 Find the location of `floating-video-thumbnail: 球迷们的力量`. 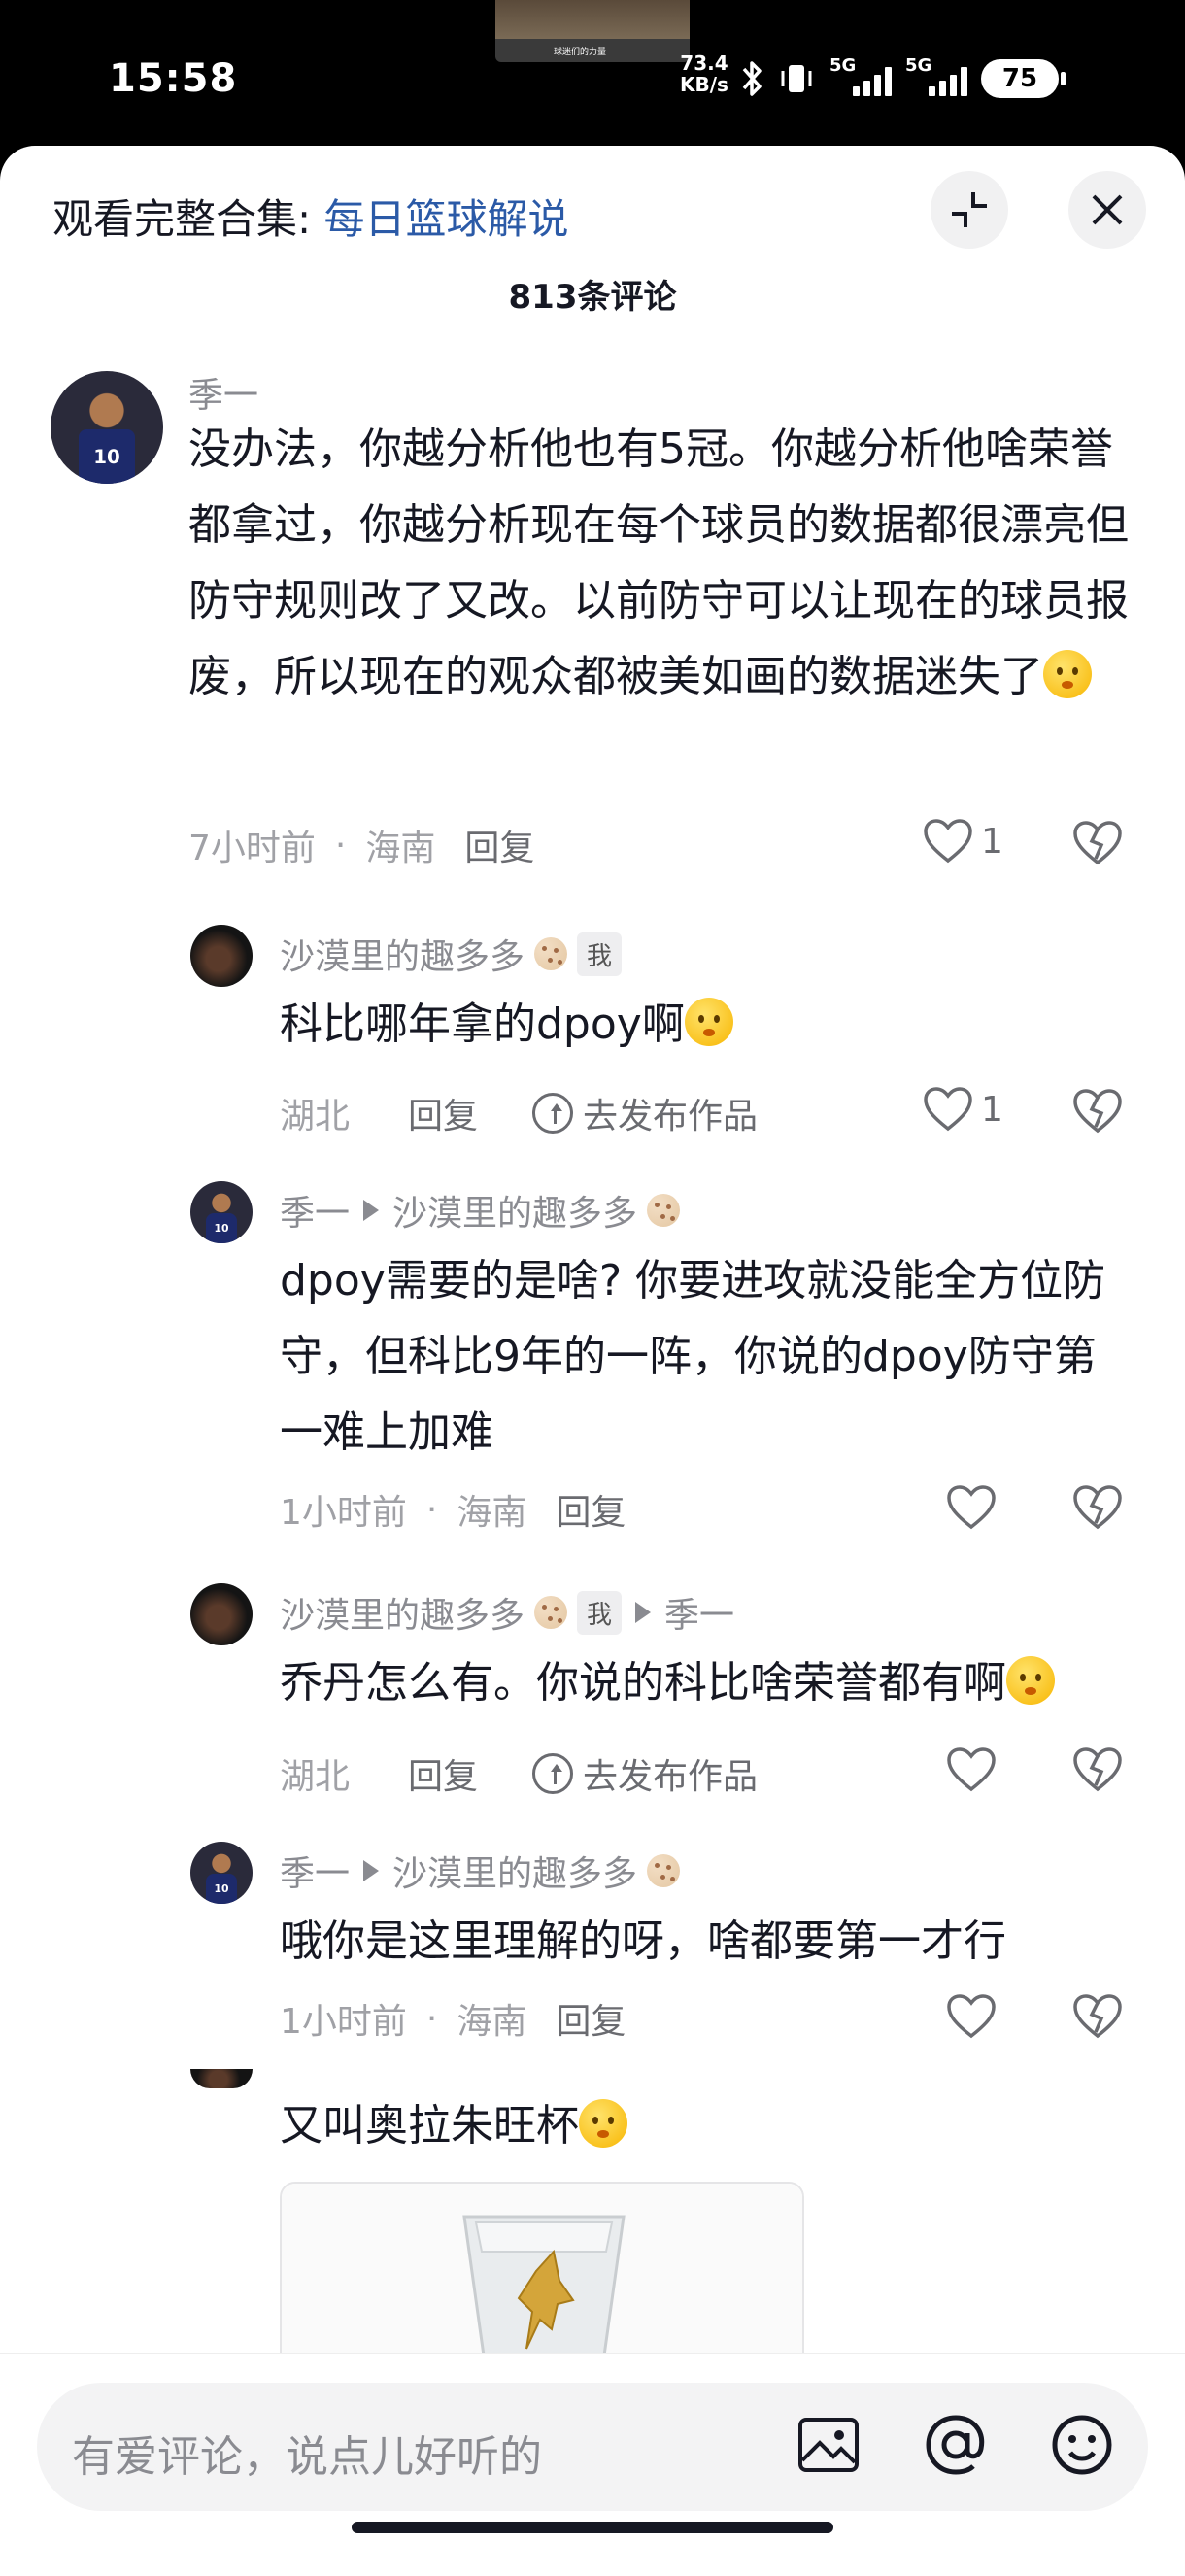

floating-video-thumbnail: 球迷们的力量 is located at coordinates (592, 31).